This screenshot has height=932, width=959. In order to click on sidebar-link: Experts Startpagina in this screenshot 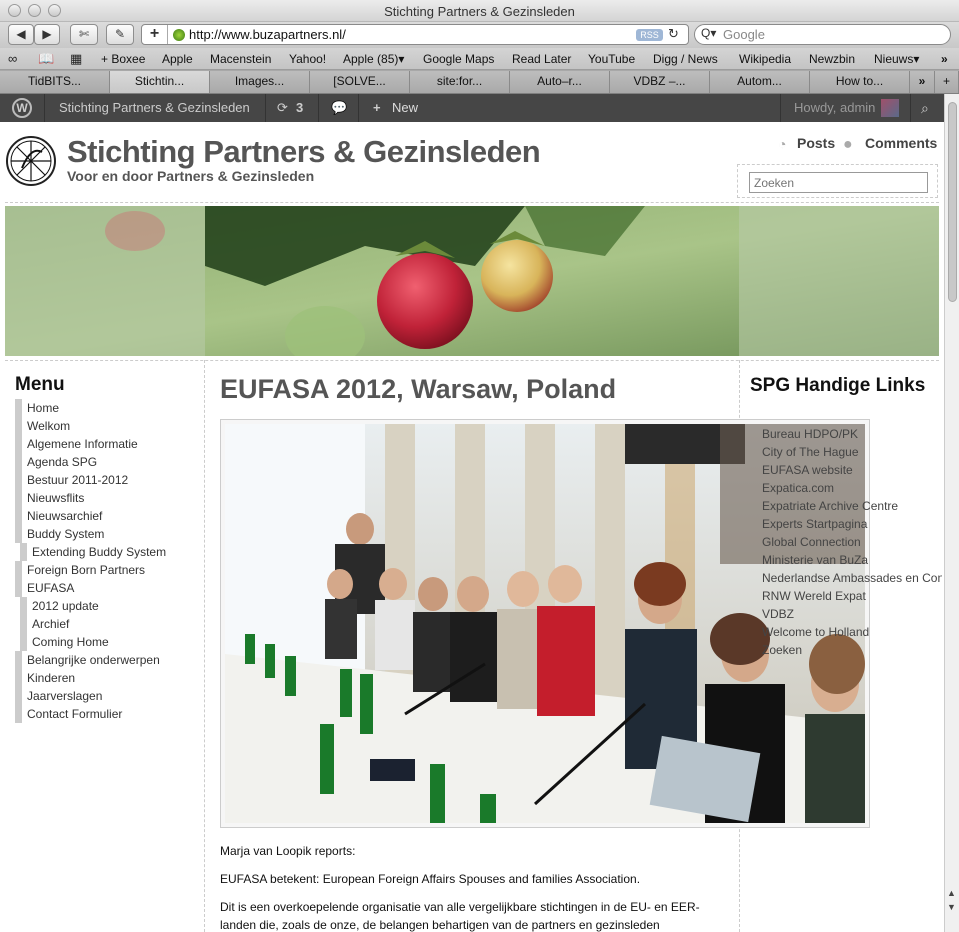, I will do `click(852, 524)`.